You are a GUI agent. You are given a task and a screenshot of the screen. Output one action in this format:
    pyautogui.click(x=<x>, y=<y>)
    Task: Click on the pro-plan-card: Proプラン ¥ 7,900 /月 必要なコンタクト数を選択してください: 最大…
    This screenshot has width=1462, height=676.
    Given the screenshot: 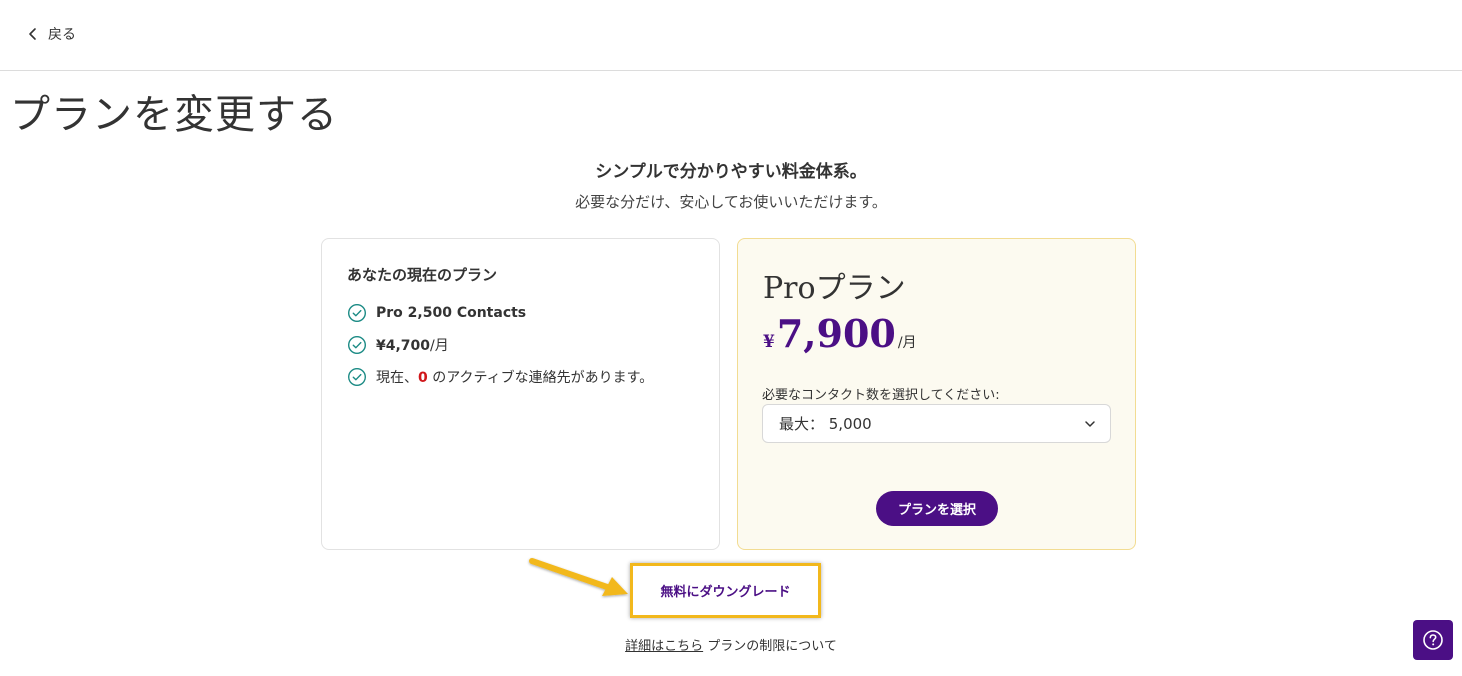 What is the action you would take?
    pyautogui.click(x=936, y=394)
    